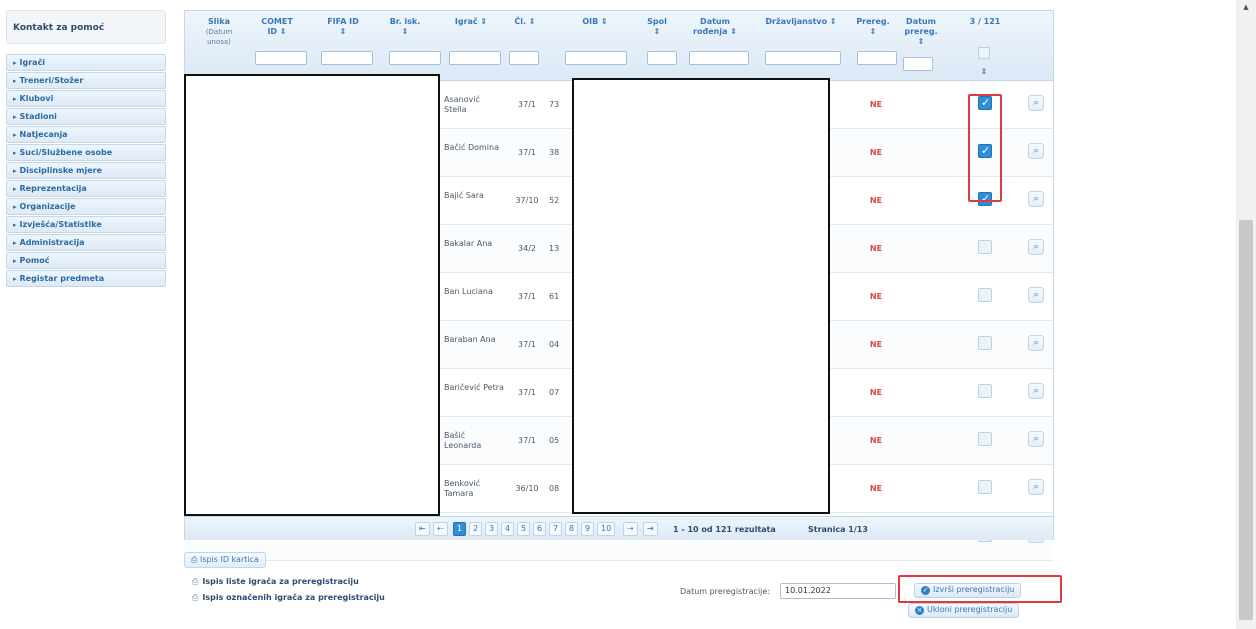 Image resolution: width=1256 pixels, height=629 pixels. Describe the element at coordinates (62, 278) in the screenshot. I see `sidebar-item-label: Registar predmeta` at that location.